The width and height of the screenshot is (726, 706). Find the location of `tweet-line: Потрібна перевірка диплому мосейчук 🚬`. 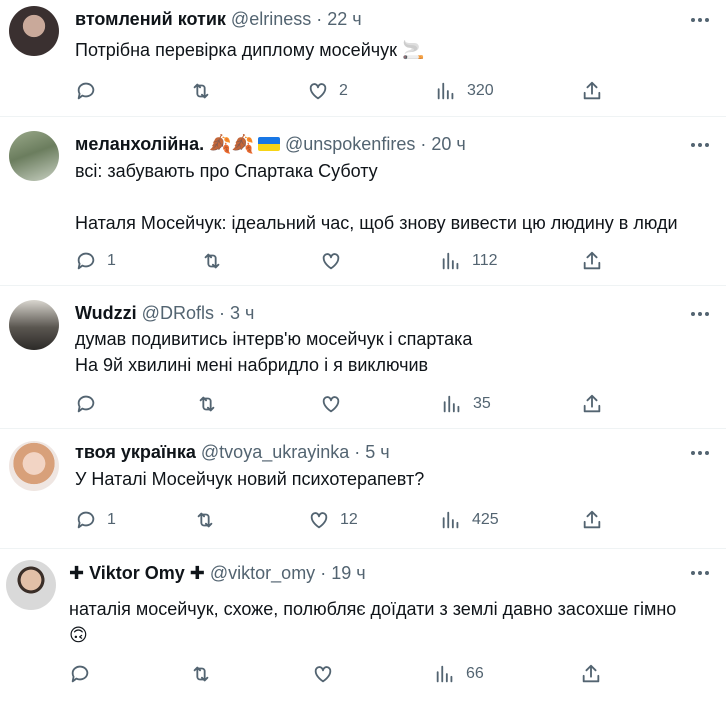

tweet-line: Потрібна перевірка диплому мосейчук 🚬 is located at coordinates (250, 50).